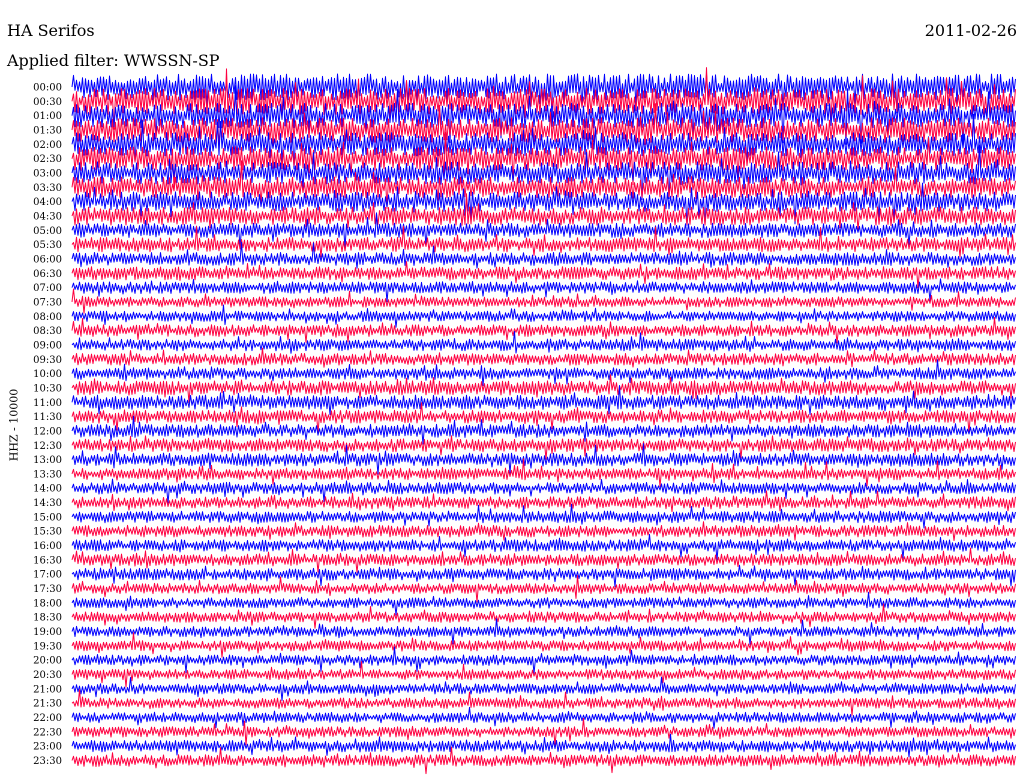 The height and width of the screenshot is (780, 1024). What do you see at coordinates (47, 274) in the screenshot?
I see `row-time-label: 06:30` at bounding box center [47, 274].